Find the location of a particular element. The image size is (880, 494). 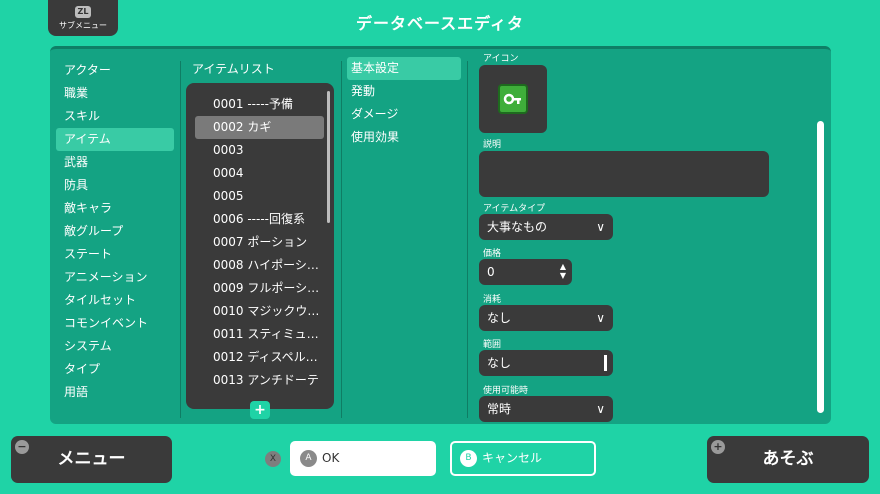

cancel-label: キャンセル is located at coordinates (512, 458).